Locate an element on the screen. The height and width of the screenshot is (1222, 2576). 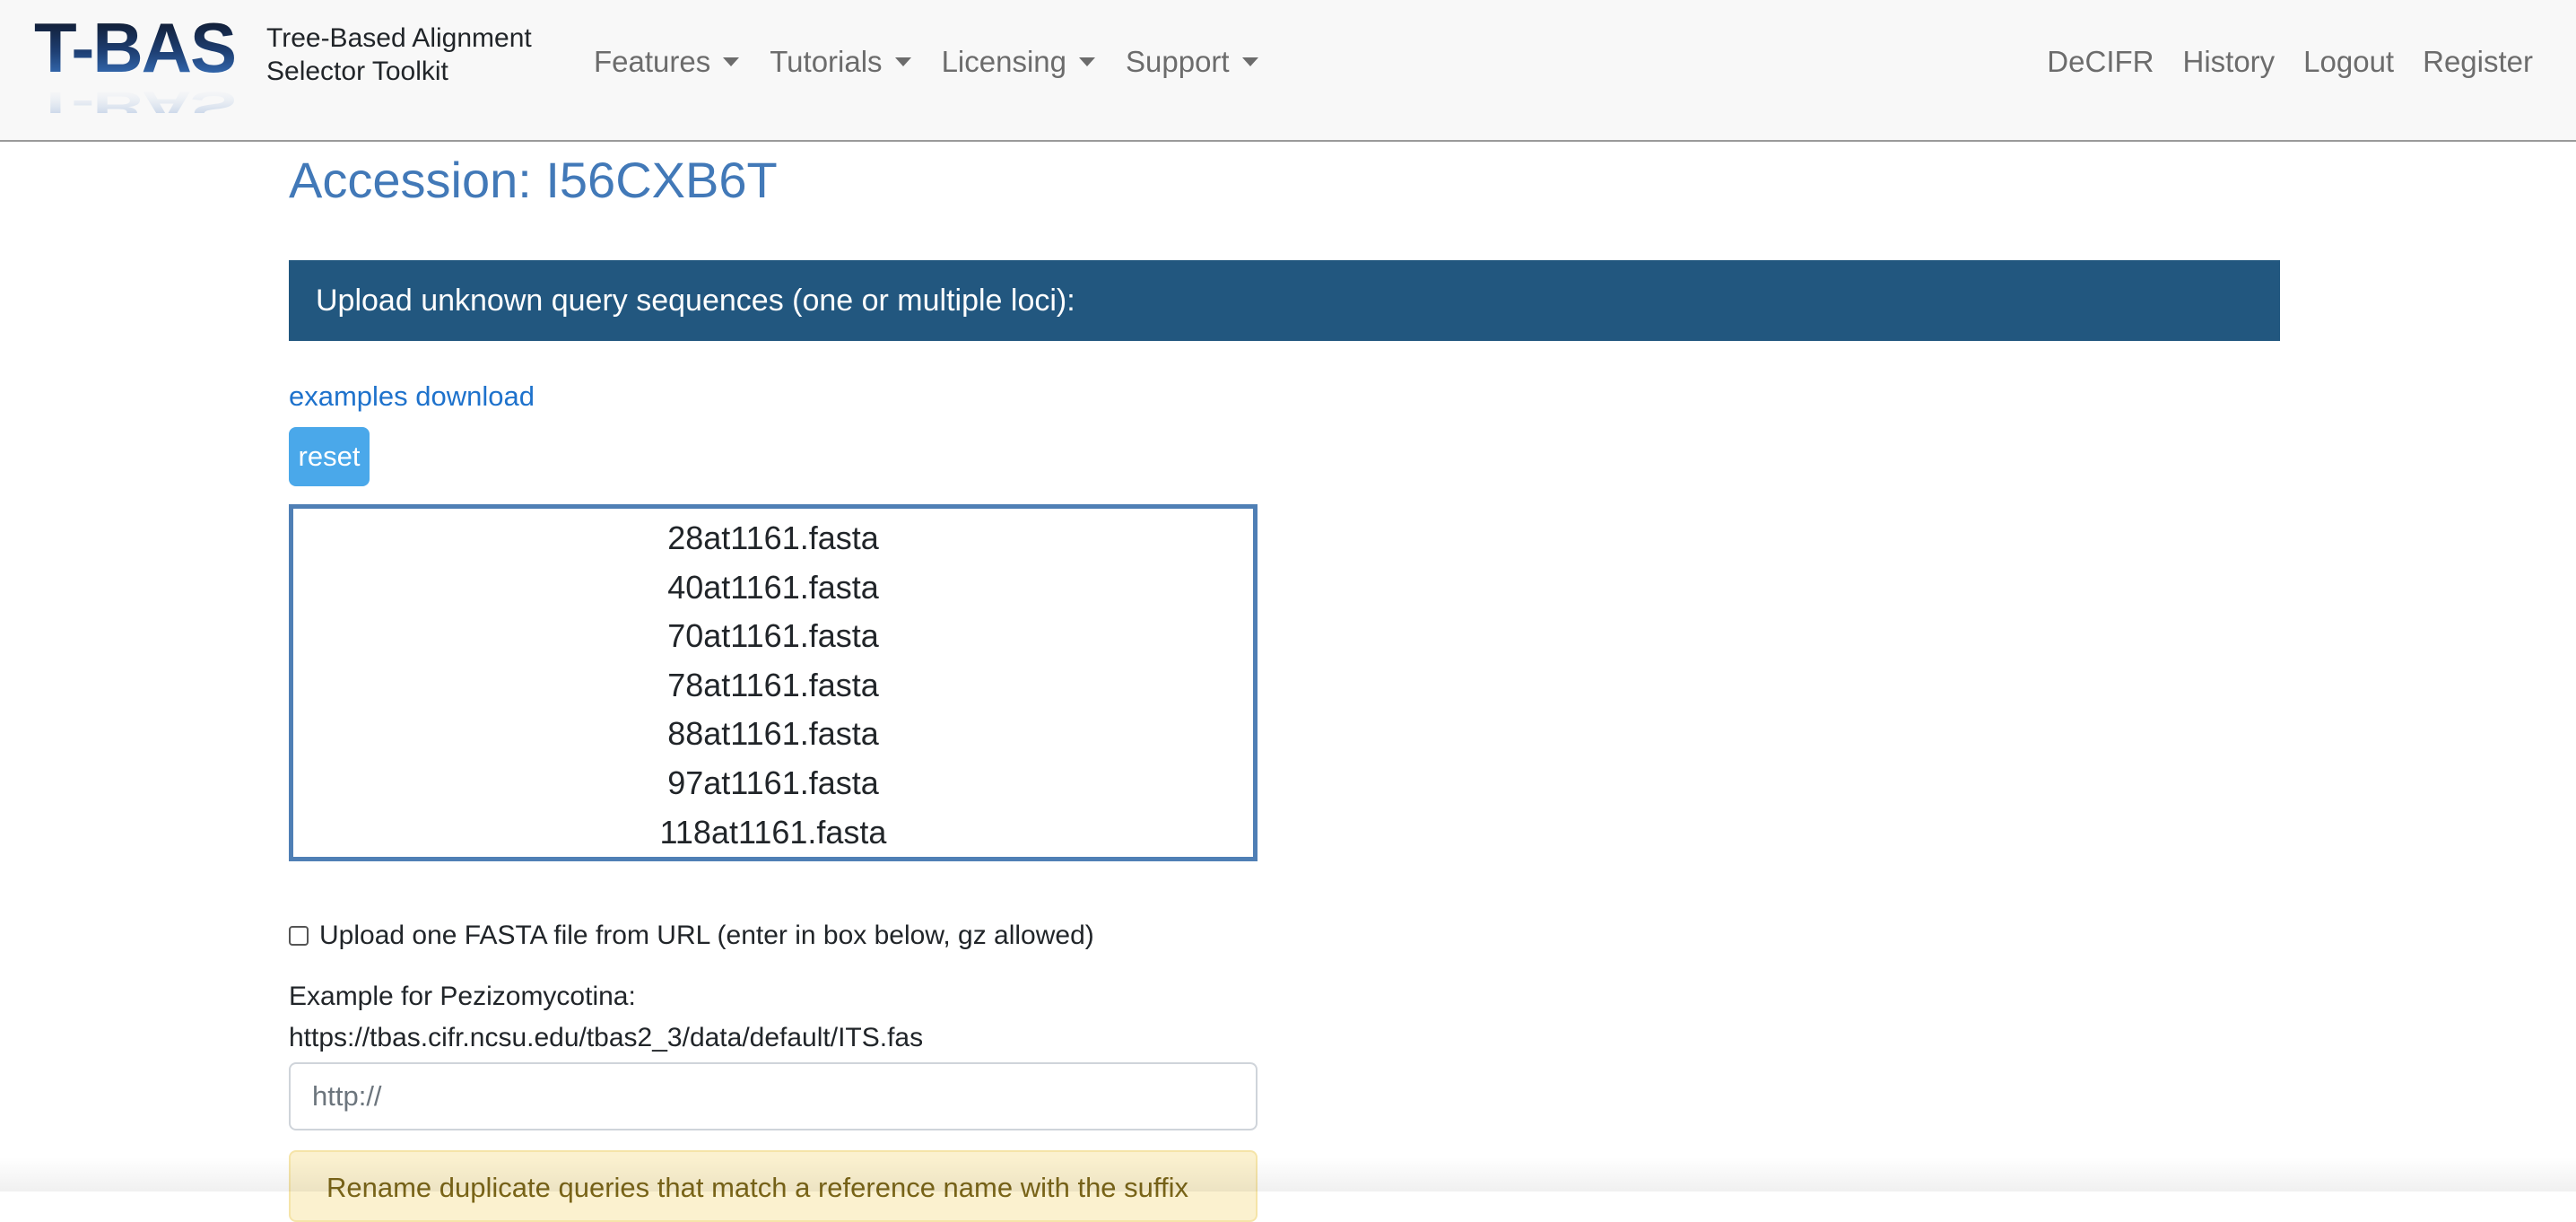
fasta-url-input is located at coordinates (773, 1096).